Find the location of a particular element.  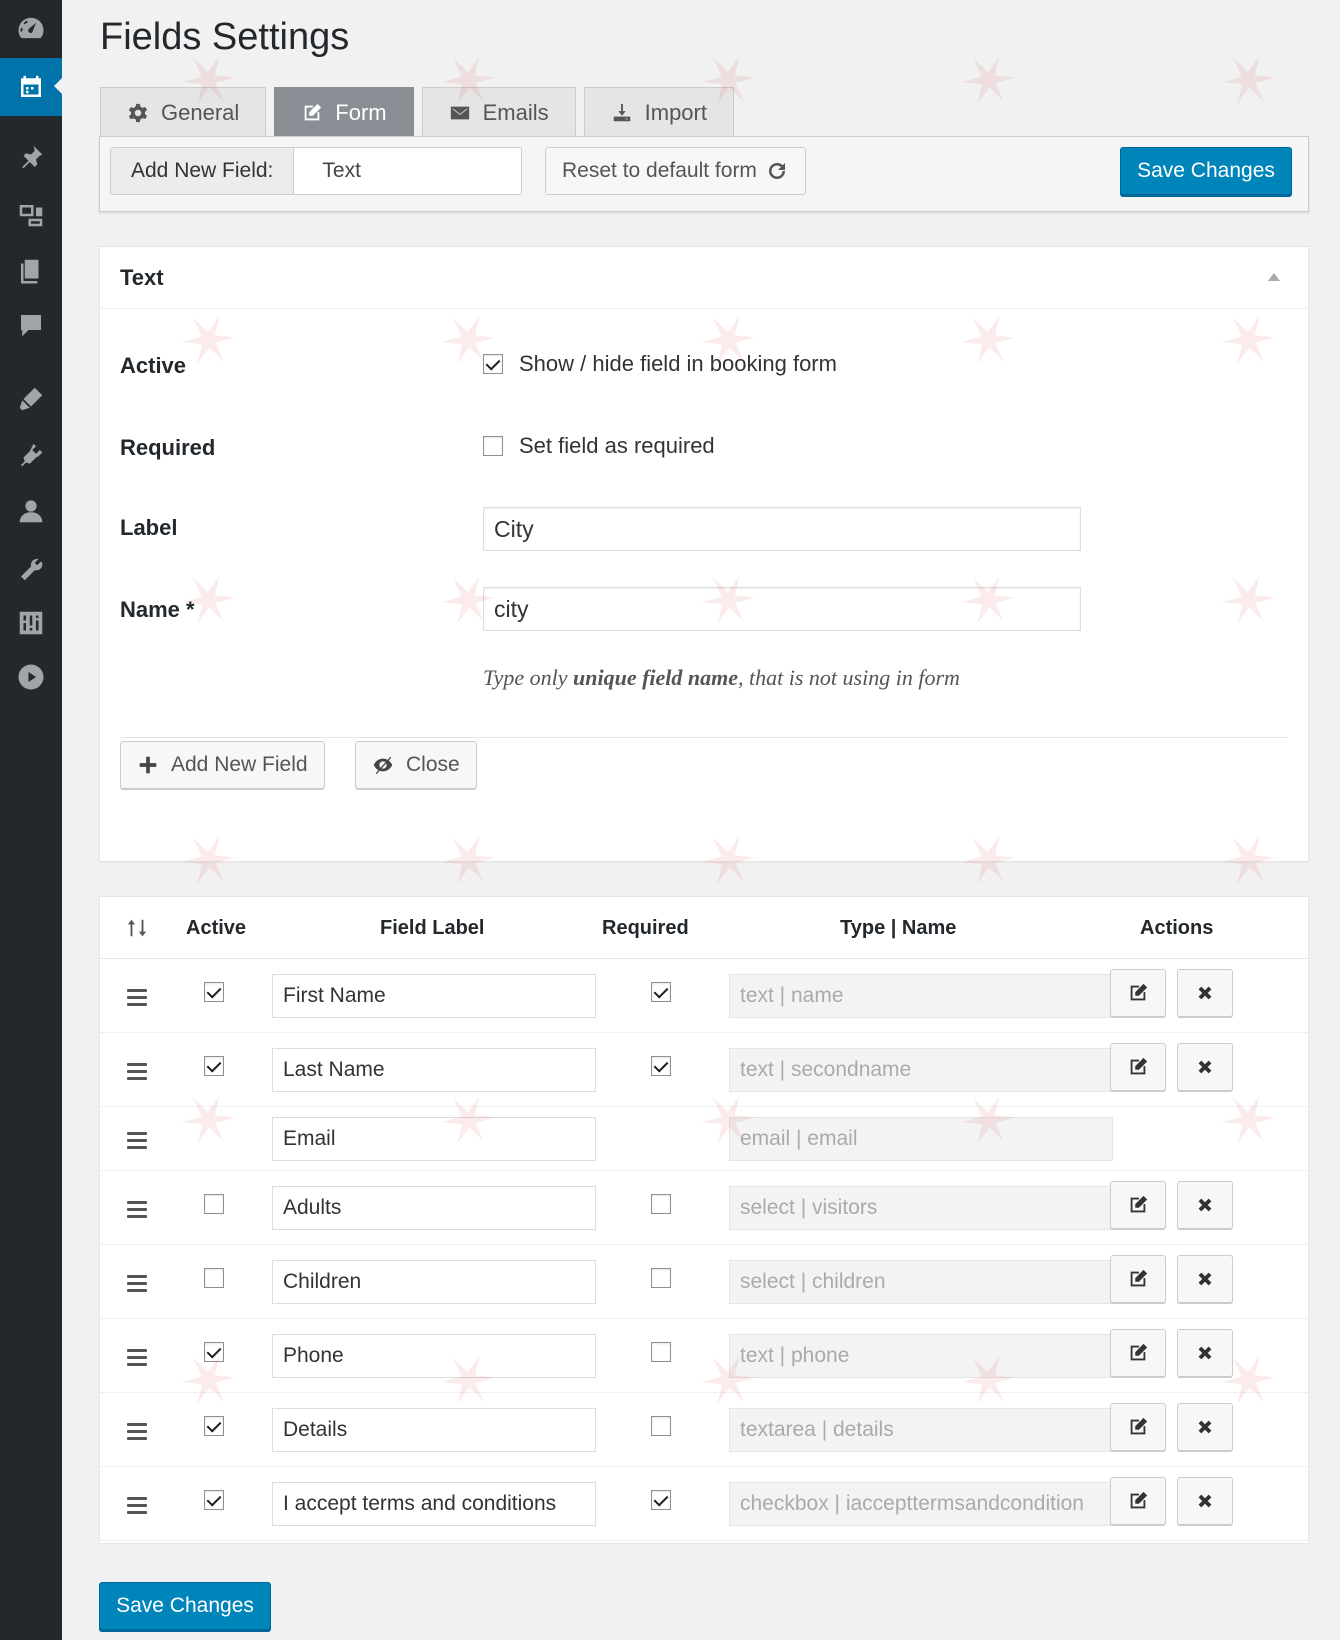

tab-emails: Emails is located at coordinates (498, 112).